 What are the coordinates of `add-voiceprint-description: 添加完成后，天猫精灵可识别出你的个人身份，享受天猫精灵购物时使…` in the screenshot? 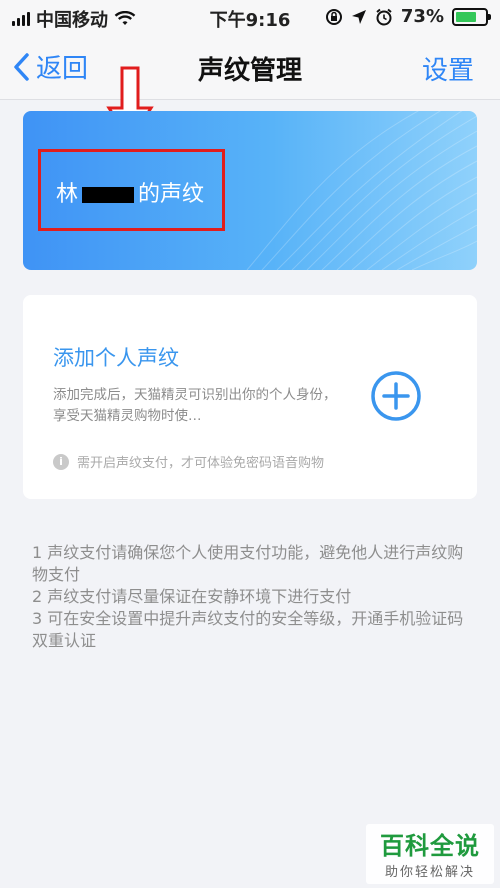 It's located at (195, 405).